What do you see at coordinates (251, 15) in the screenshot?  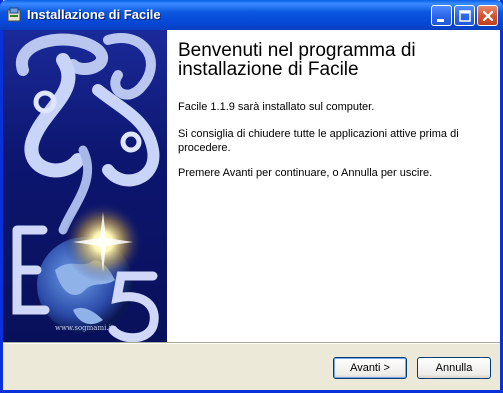 I see `title-bar: Installazione di Facile` at bounding box center [251, 15].